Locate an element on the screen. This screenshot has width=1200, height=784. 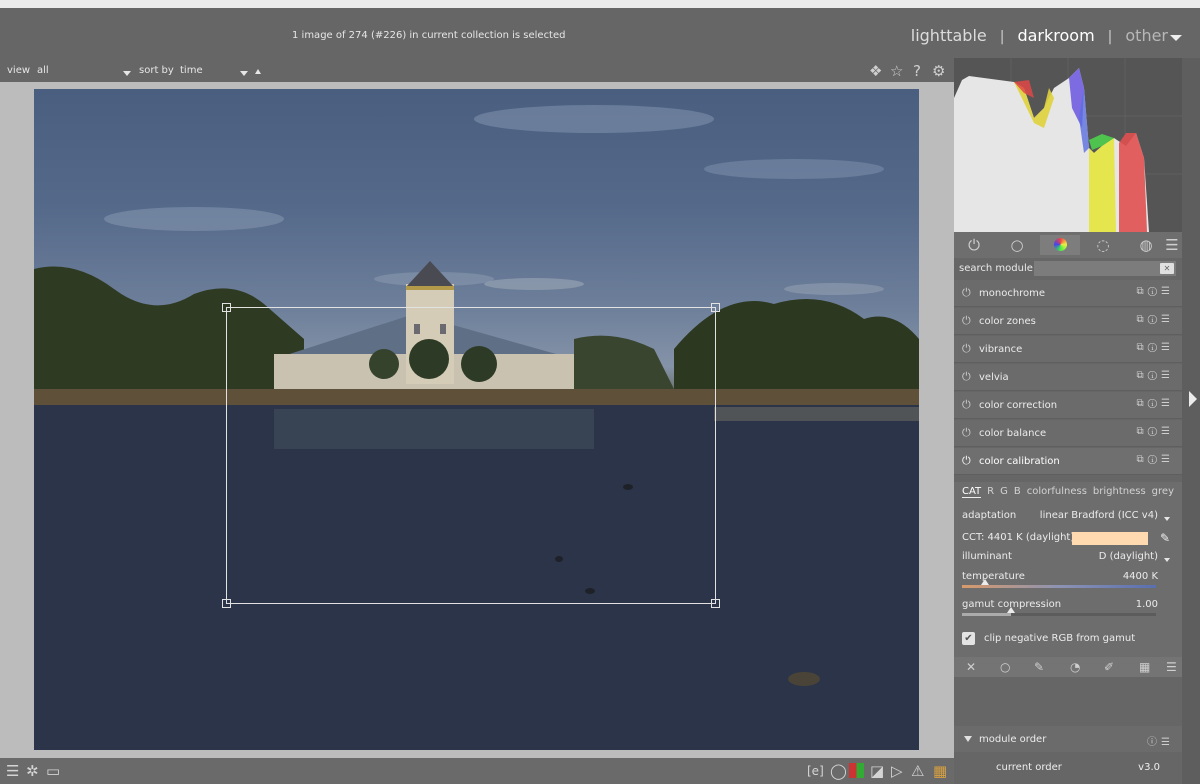
module-color-balance: ⏻ color balance ⧉ⓘ☰ is located at coordinates (1068, 433).